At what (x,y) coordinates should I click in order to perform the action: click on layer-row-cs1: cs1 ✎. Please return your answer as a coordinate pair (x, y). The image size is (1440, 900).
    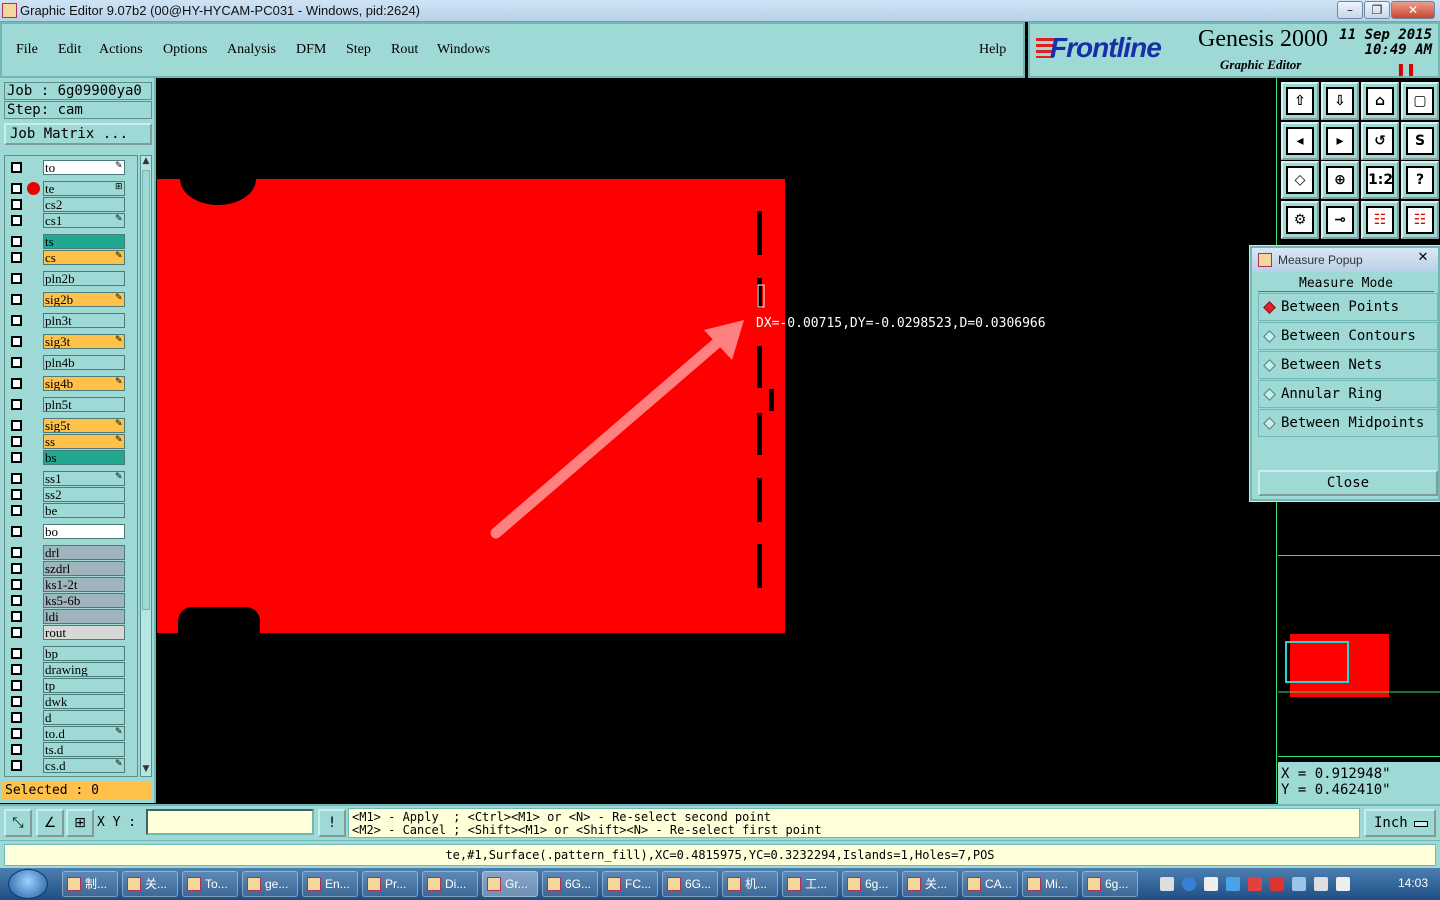
    Looking at the image, I should click on (72, 220).